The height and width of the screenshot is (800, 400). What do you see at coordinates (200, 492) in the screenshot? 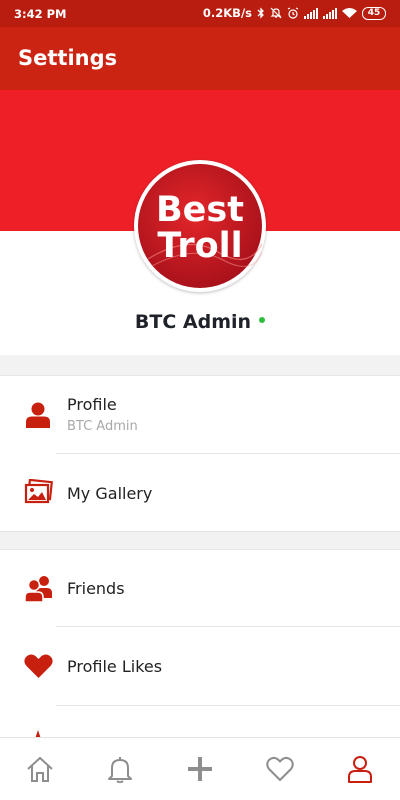
I see `menu-item-gallery: My Gallery` at bounding box center [200, 492].